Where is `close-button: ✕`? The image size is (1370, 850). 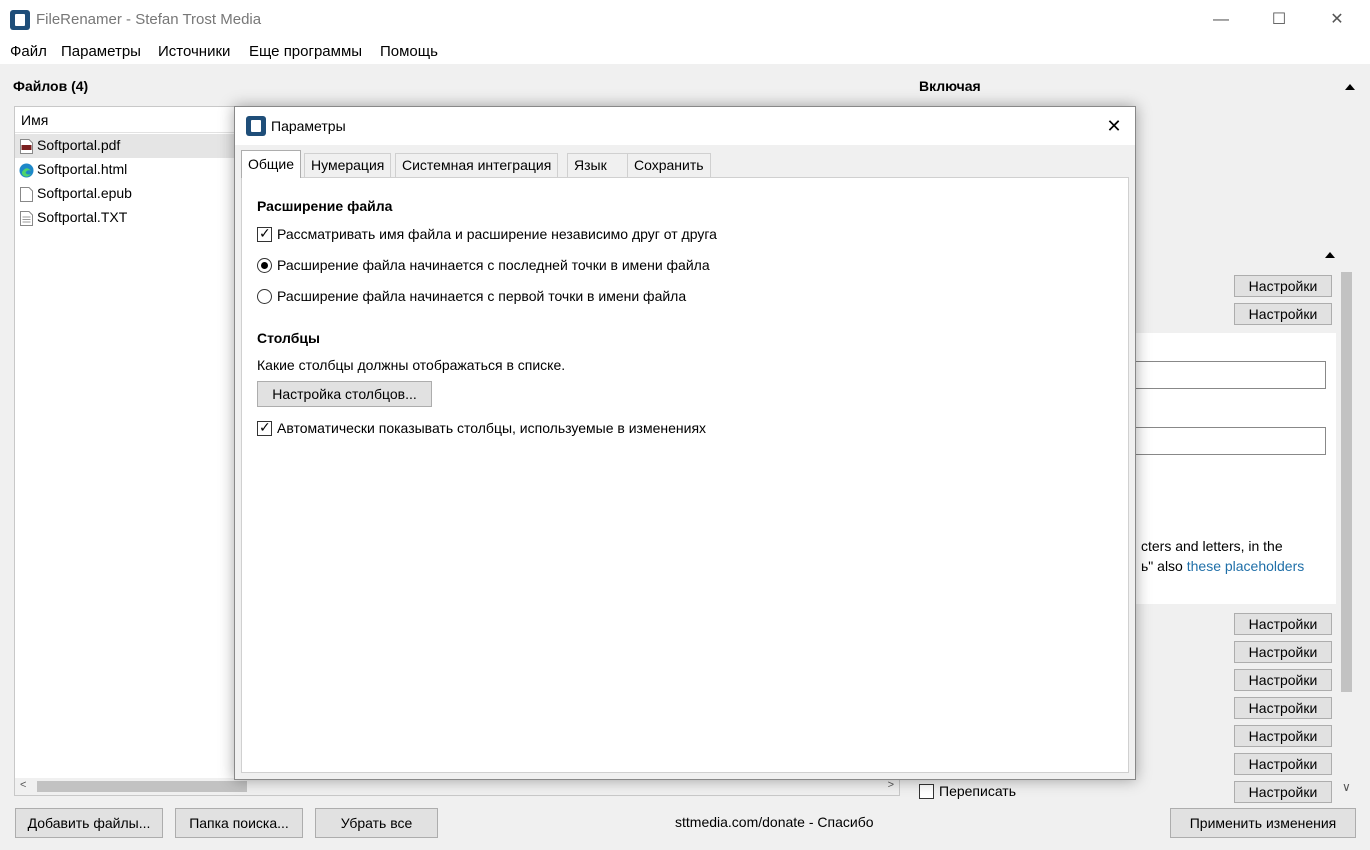 close-button: ✕ is located at coordinates (1337, 20).